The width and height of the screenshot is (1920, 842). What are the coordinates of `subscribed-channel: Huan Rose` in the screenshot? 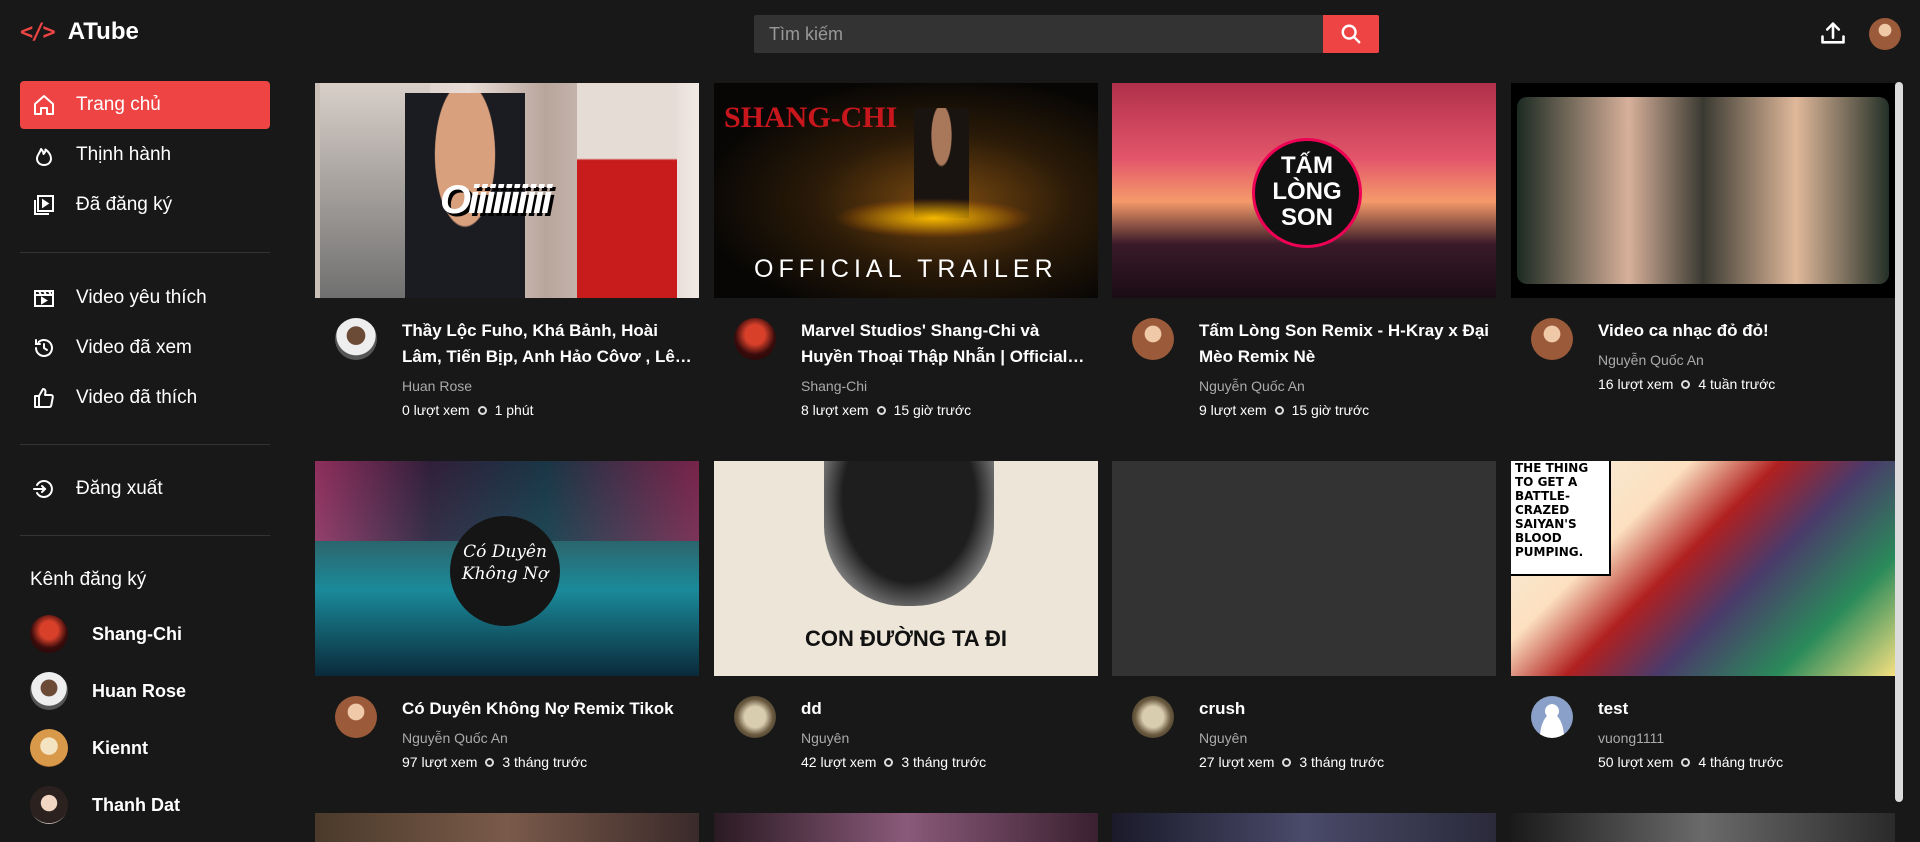 It's located at (150, 691).